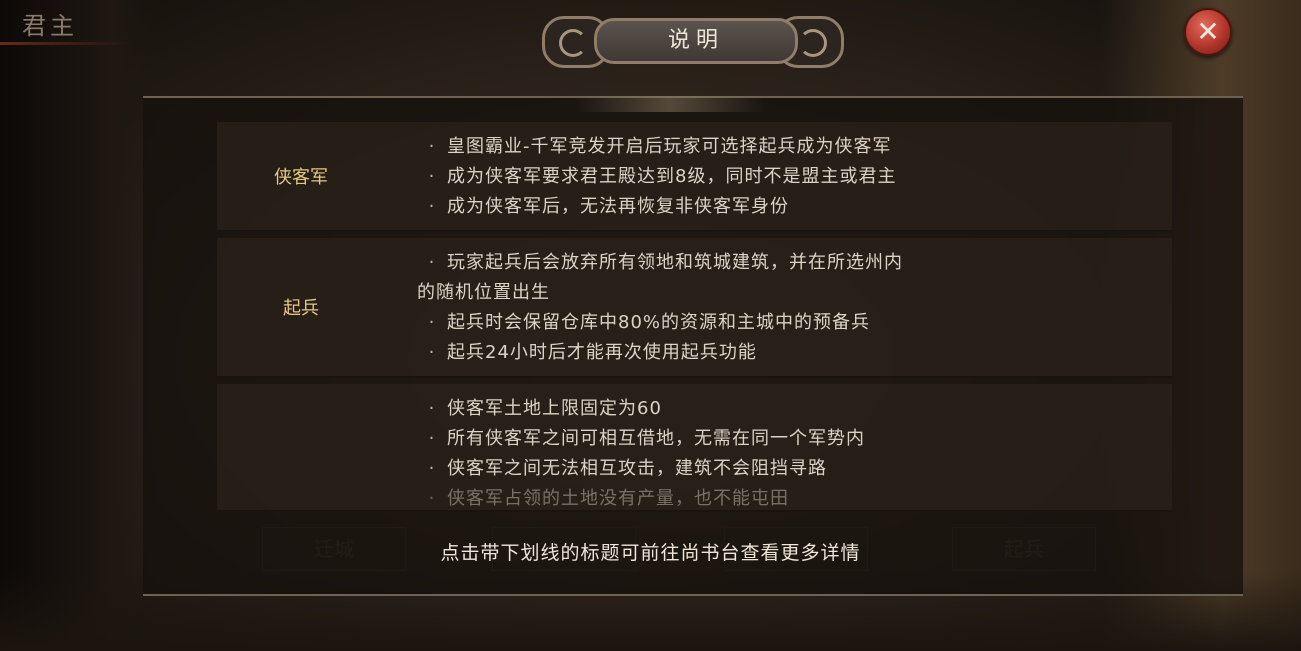  Describe the element at coordinates (50, 26) in the screenshot. I see `corner-title: 君主` at that location.